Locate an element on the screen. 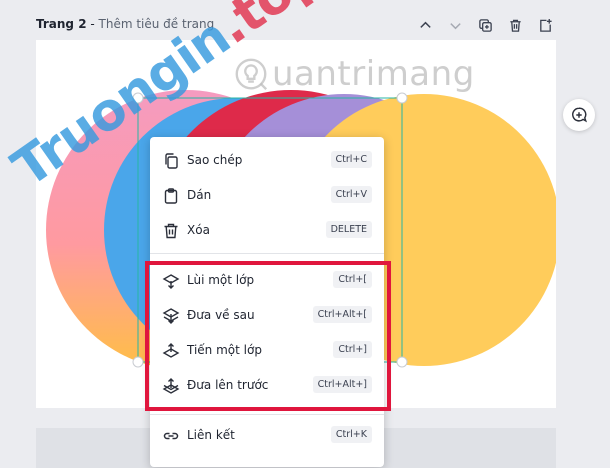 This screenshot has height=468, width=610. selection-handle-bottom-left is located at coordinates (138, 362).